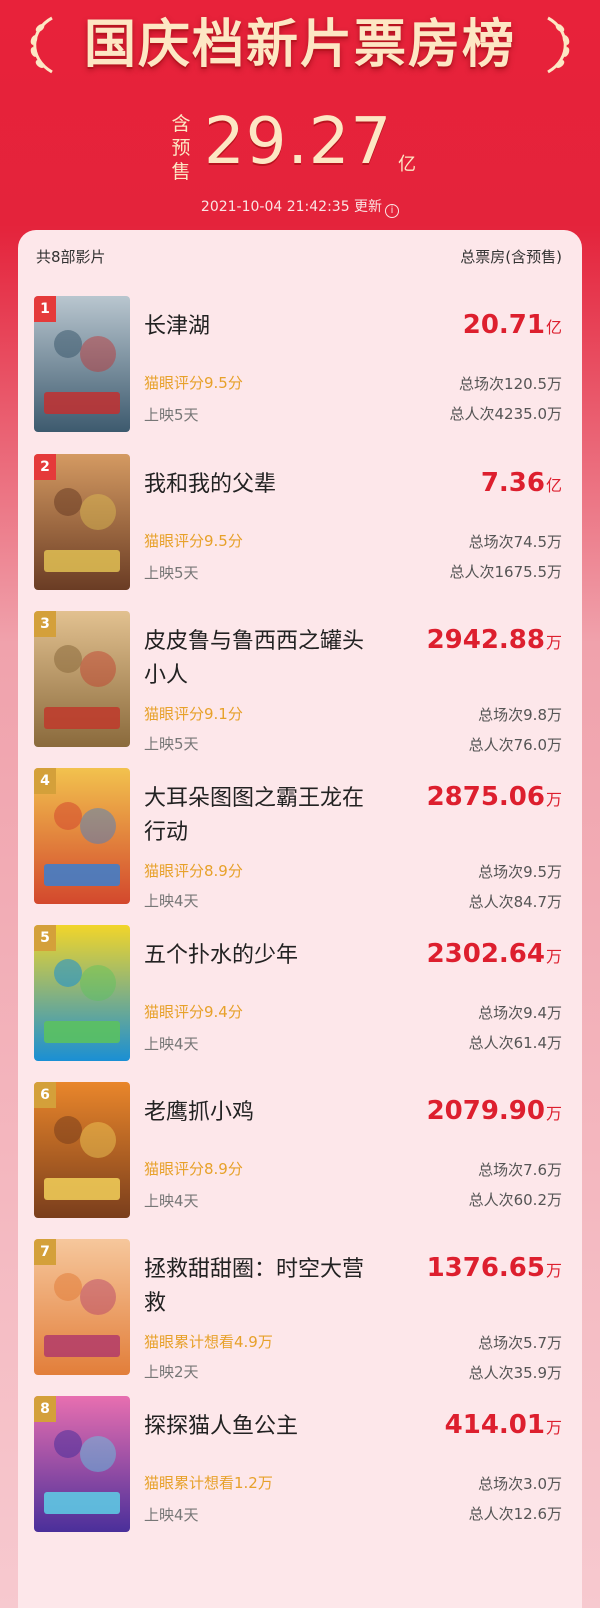 The width and height of the screenshot is (600, 1608). I want to click on total-viewers: 总人次76.0万, so click(515, 745).